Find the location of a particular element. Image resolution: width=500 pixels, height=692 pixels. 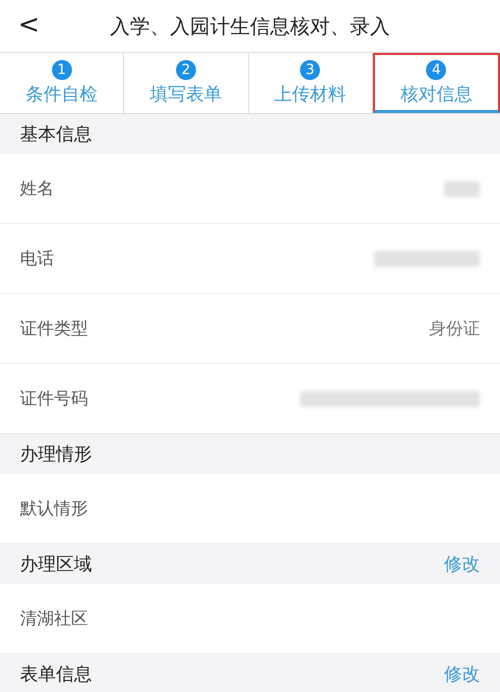

step-tab: 2 填写表单 is located at coordinates (186, 83).